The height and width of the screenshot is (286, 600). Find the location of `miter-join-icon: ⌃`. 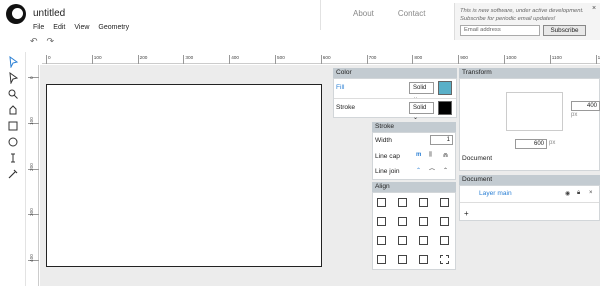

miter-join-icon: ⌃ is located at coordinates (418, 170).